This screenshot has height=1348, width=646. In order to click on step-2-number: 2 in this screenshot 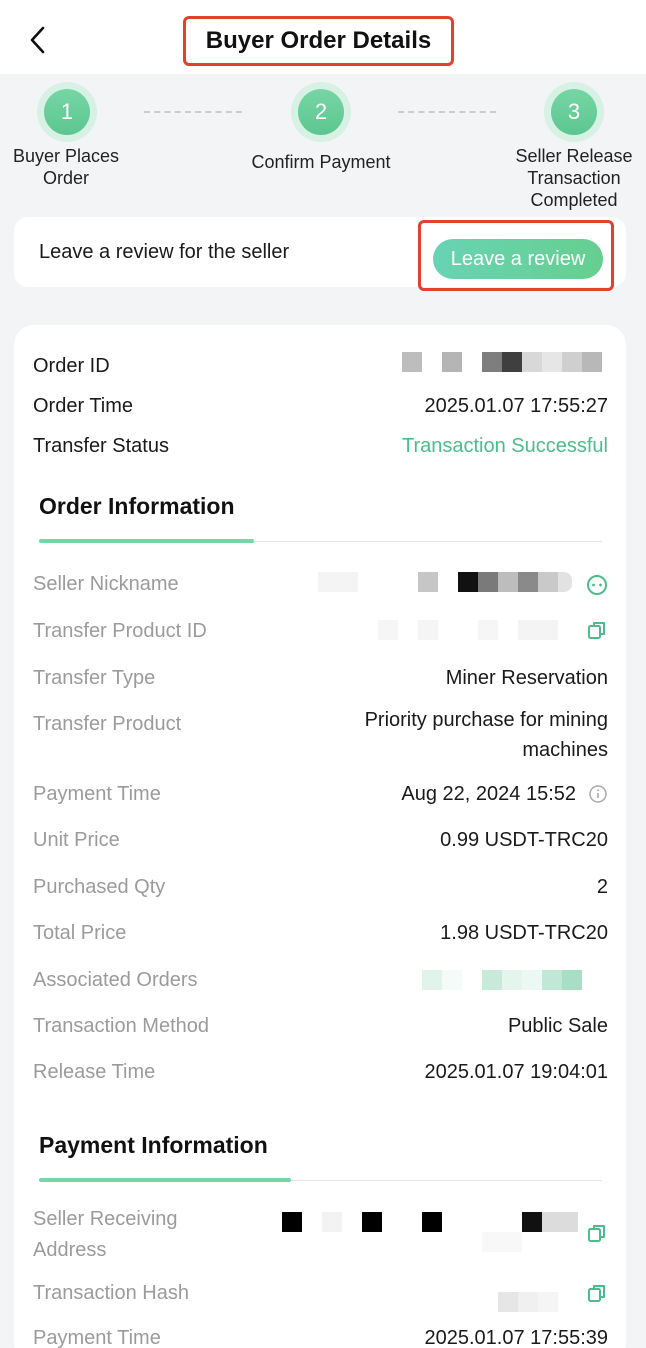, I will do `click(321, 112)`.